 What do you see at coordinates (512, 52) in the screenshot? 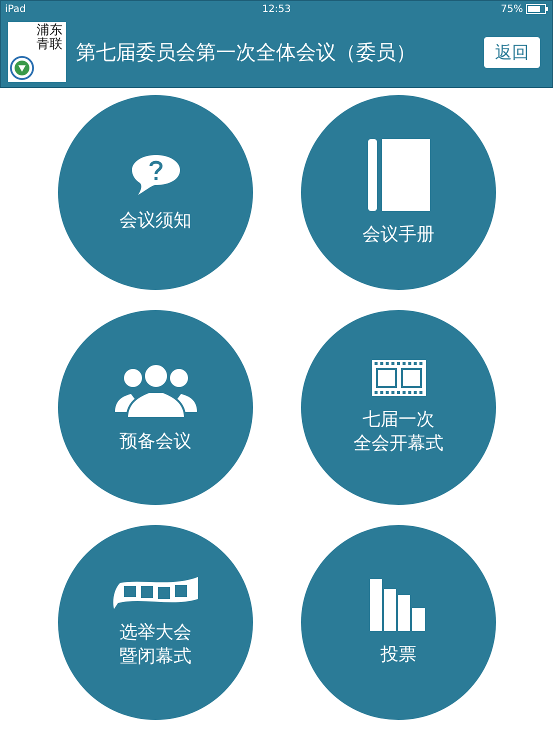
I see `back-button: 返回` at bounding box center [512, 52].